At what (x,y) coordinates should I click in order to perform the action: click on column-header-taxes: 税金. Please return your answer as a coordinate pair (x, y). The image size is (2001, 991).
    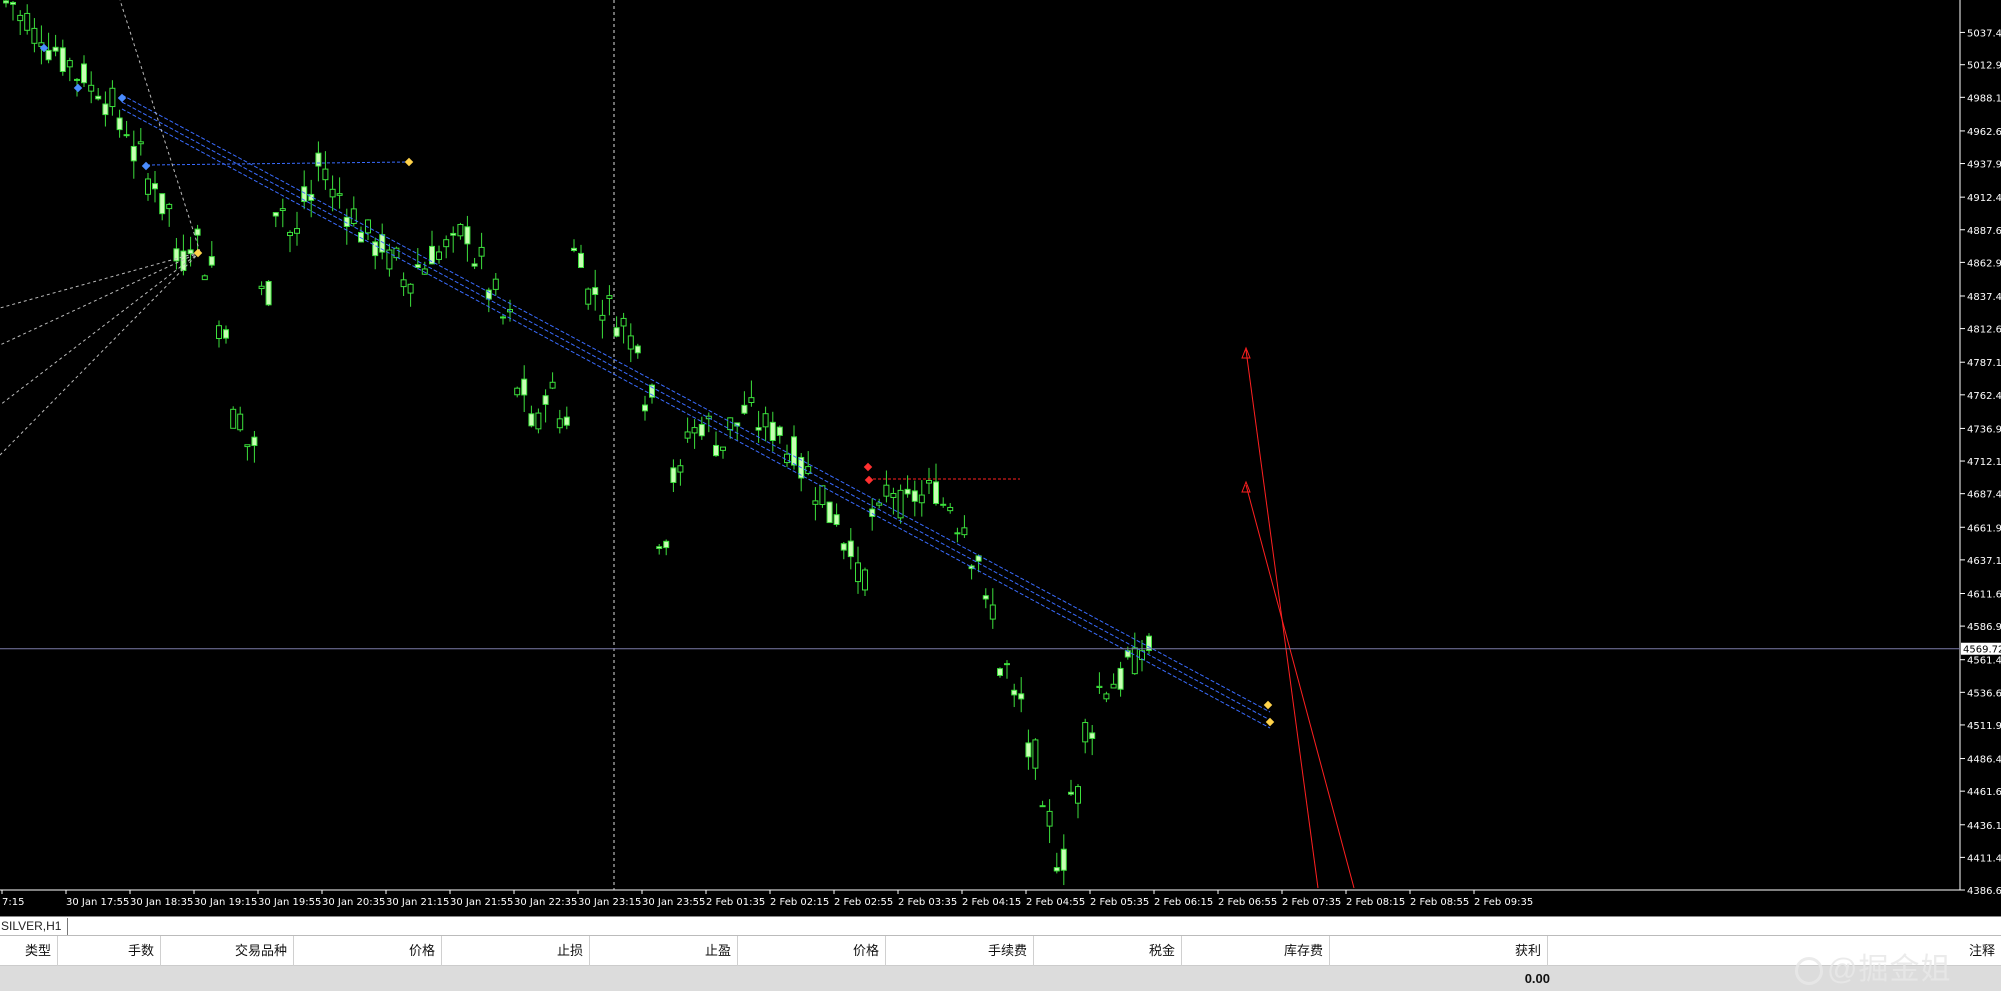
    Looking at the image, I should click on (1108, 951).